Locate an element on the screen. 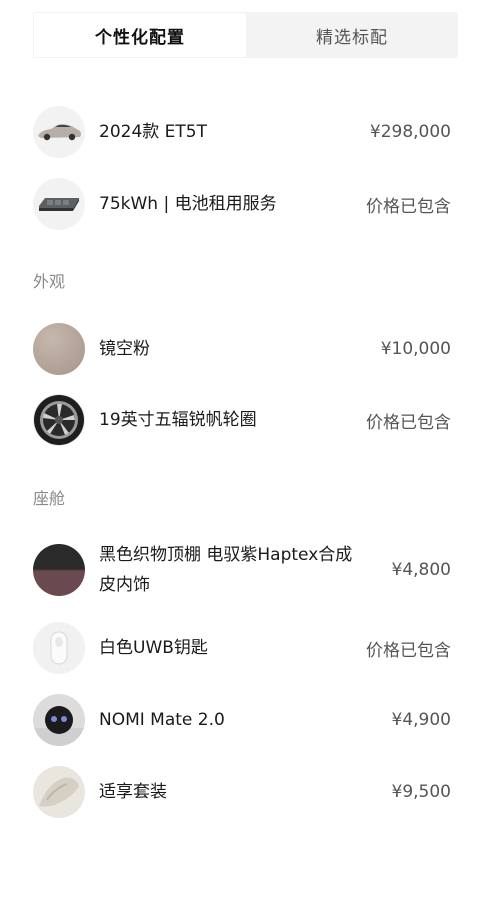  option-row-comfort-package: 适享套装 ¥9,500 is located at coordinates (242, 792).